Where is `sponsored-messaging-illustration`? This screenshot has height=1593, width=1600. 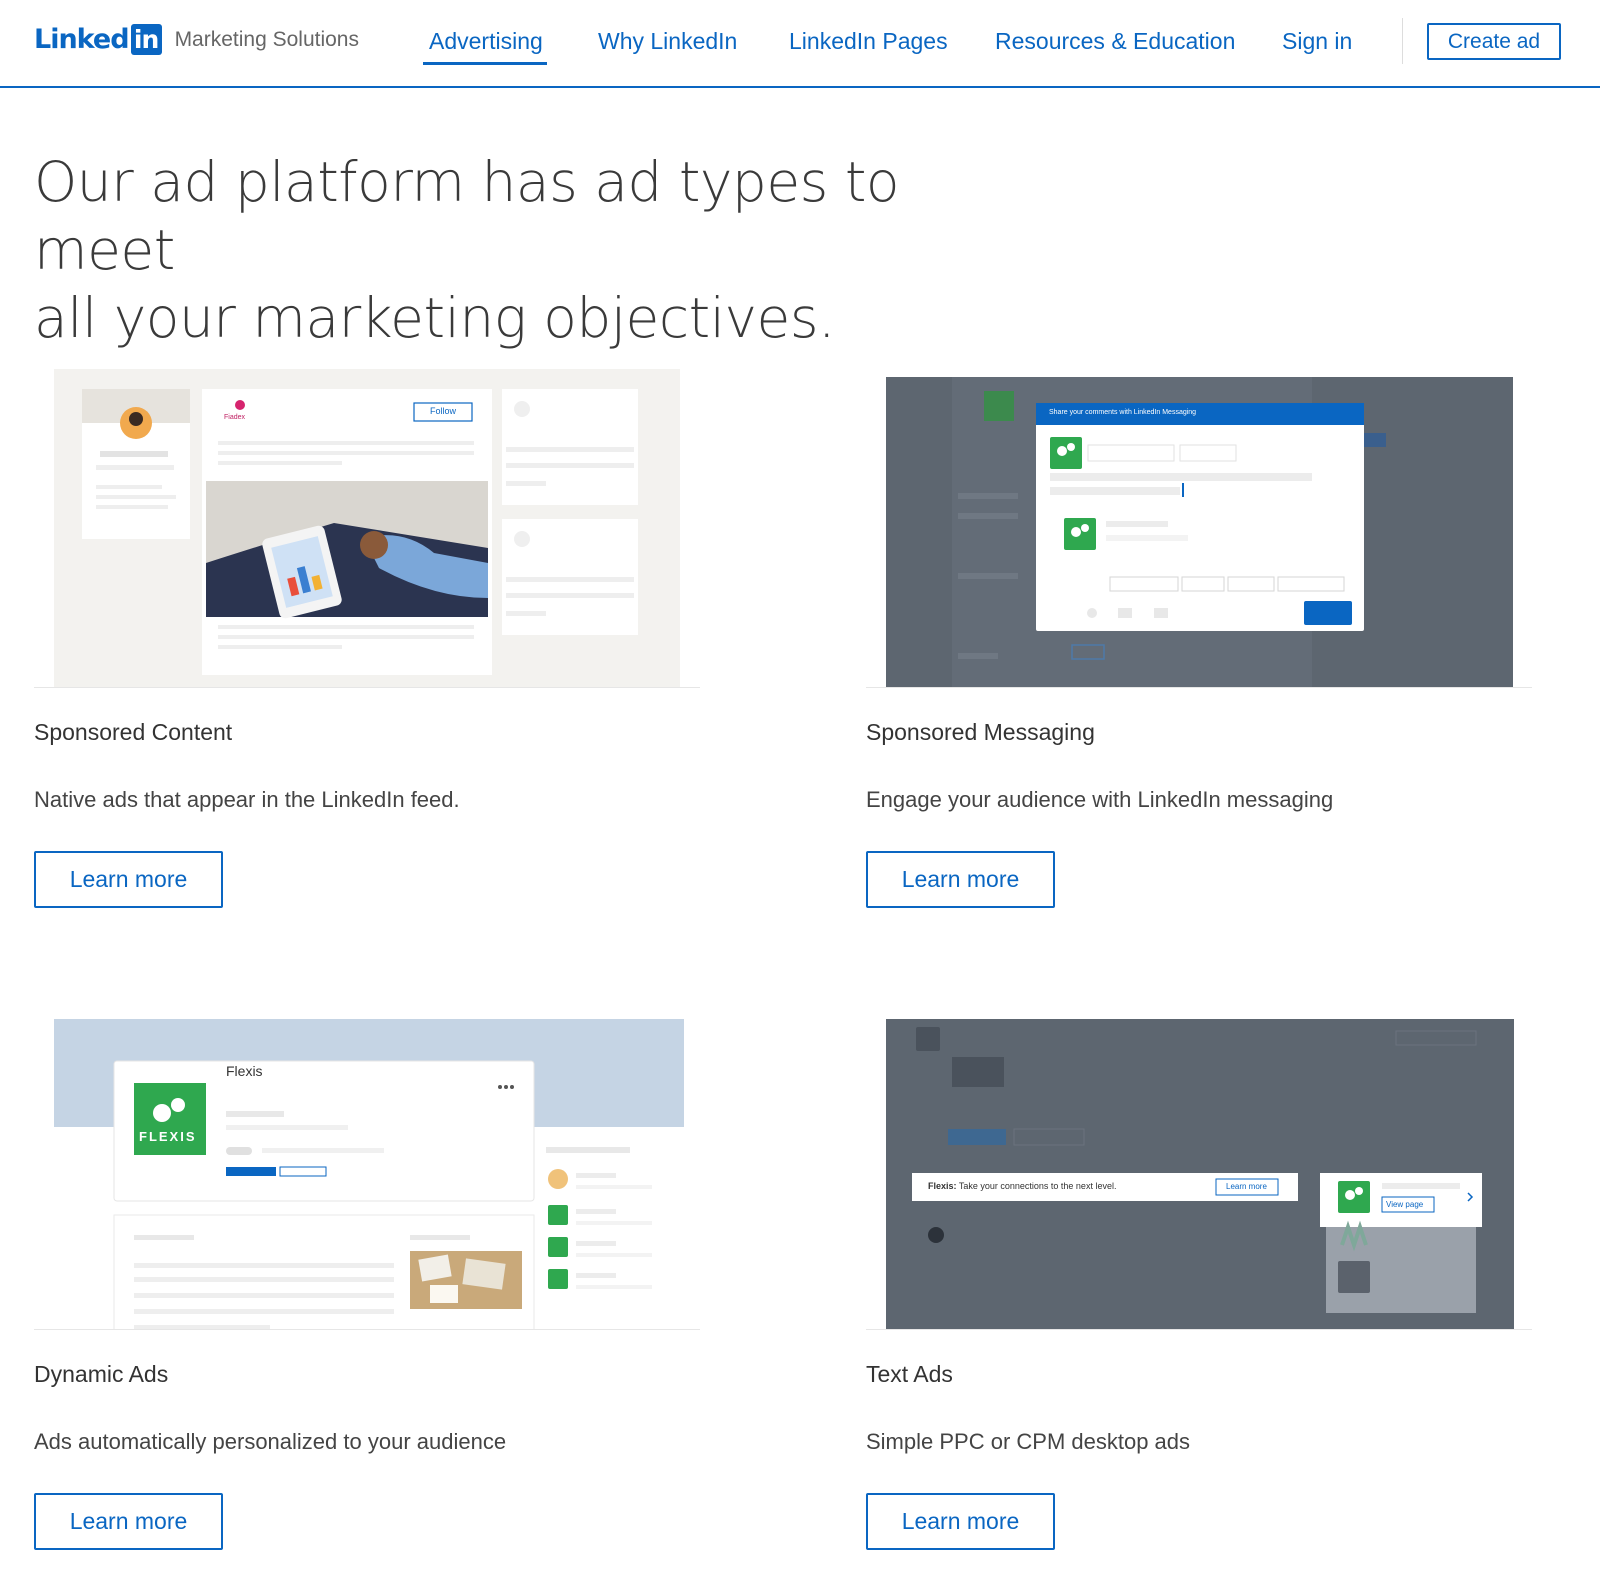
sponsored-messaging-illustration is located at coordinates (1199, 532).